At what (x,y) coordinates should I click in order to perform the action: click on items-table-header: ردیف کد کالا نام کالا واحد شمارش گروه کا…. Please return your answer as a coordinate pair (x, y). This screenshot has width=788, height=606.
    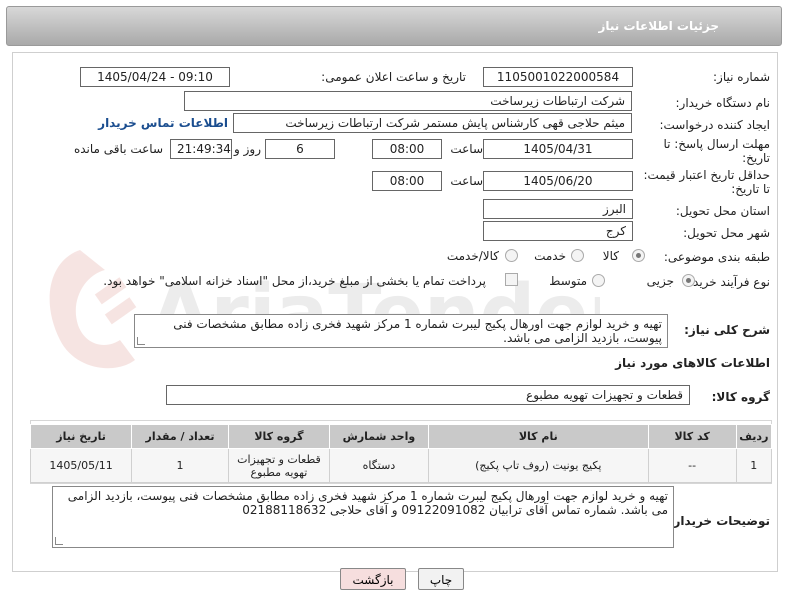
    Looking at the image, I should click on (401, 436).